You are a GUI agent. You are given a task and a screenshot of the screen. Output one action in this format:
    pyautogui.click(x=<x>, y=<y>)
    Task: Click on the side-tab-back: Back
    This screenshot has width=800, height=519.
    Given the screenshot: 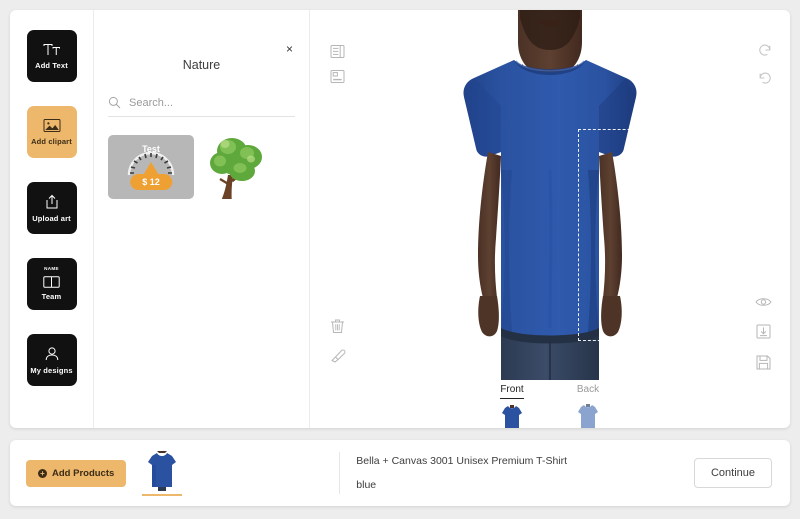 What is the action you would take?
    pyautogui.click(x=588, y=406)
    